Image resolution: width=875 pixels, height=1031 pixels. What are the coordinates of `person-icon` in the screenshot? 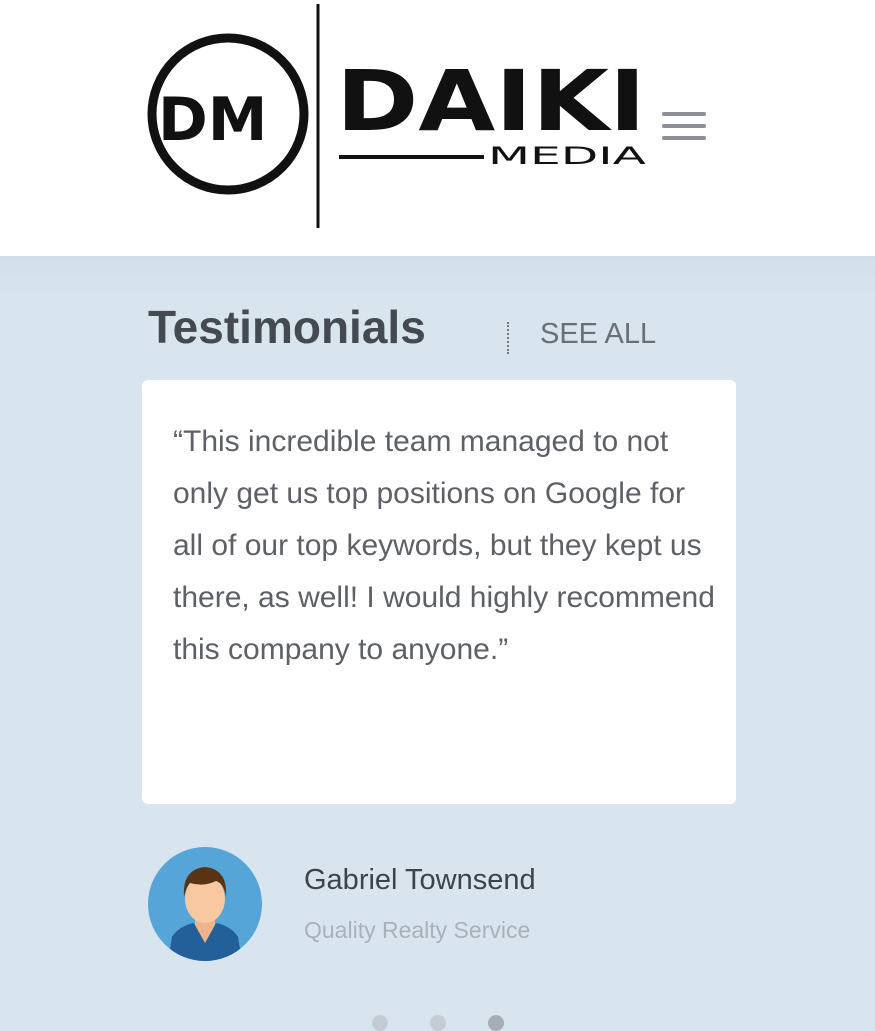 It's located at (205, 914).